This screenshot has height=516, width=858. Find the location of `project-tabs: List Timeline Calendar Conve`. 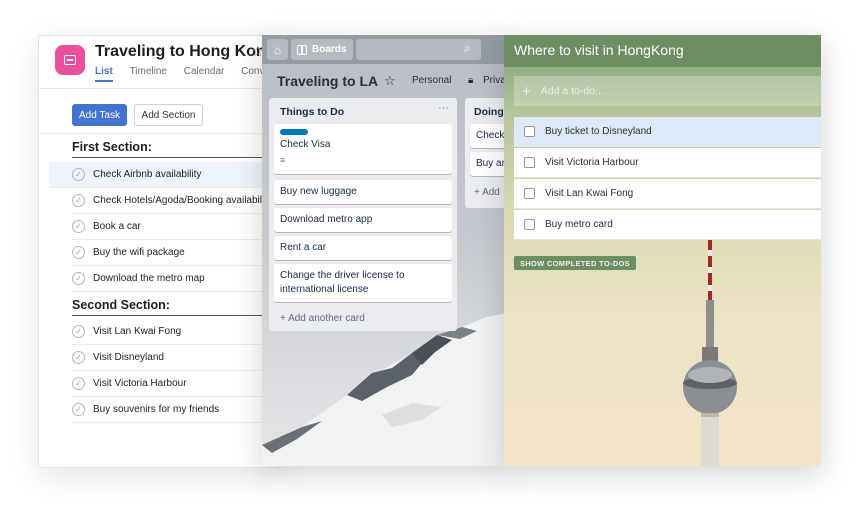

project-tabs: List Timeline Calendar Conve is located at coordinates (187, 74).